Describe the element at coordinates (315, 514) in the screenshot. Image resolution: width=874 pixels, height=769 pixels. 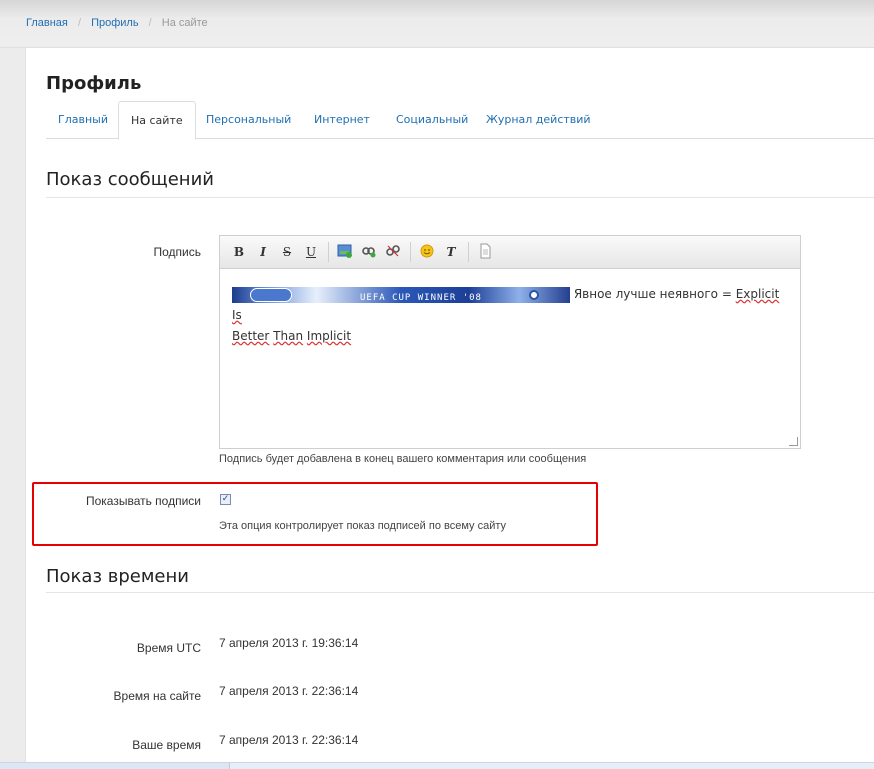
I see `highlight-box` at that location.